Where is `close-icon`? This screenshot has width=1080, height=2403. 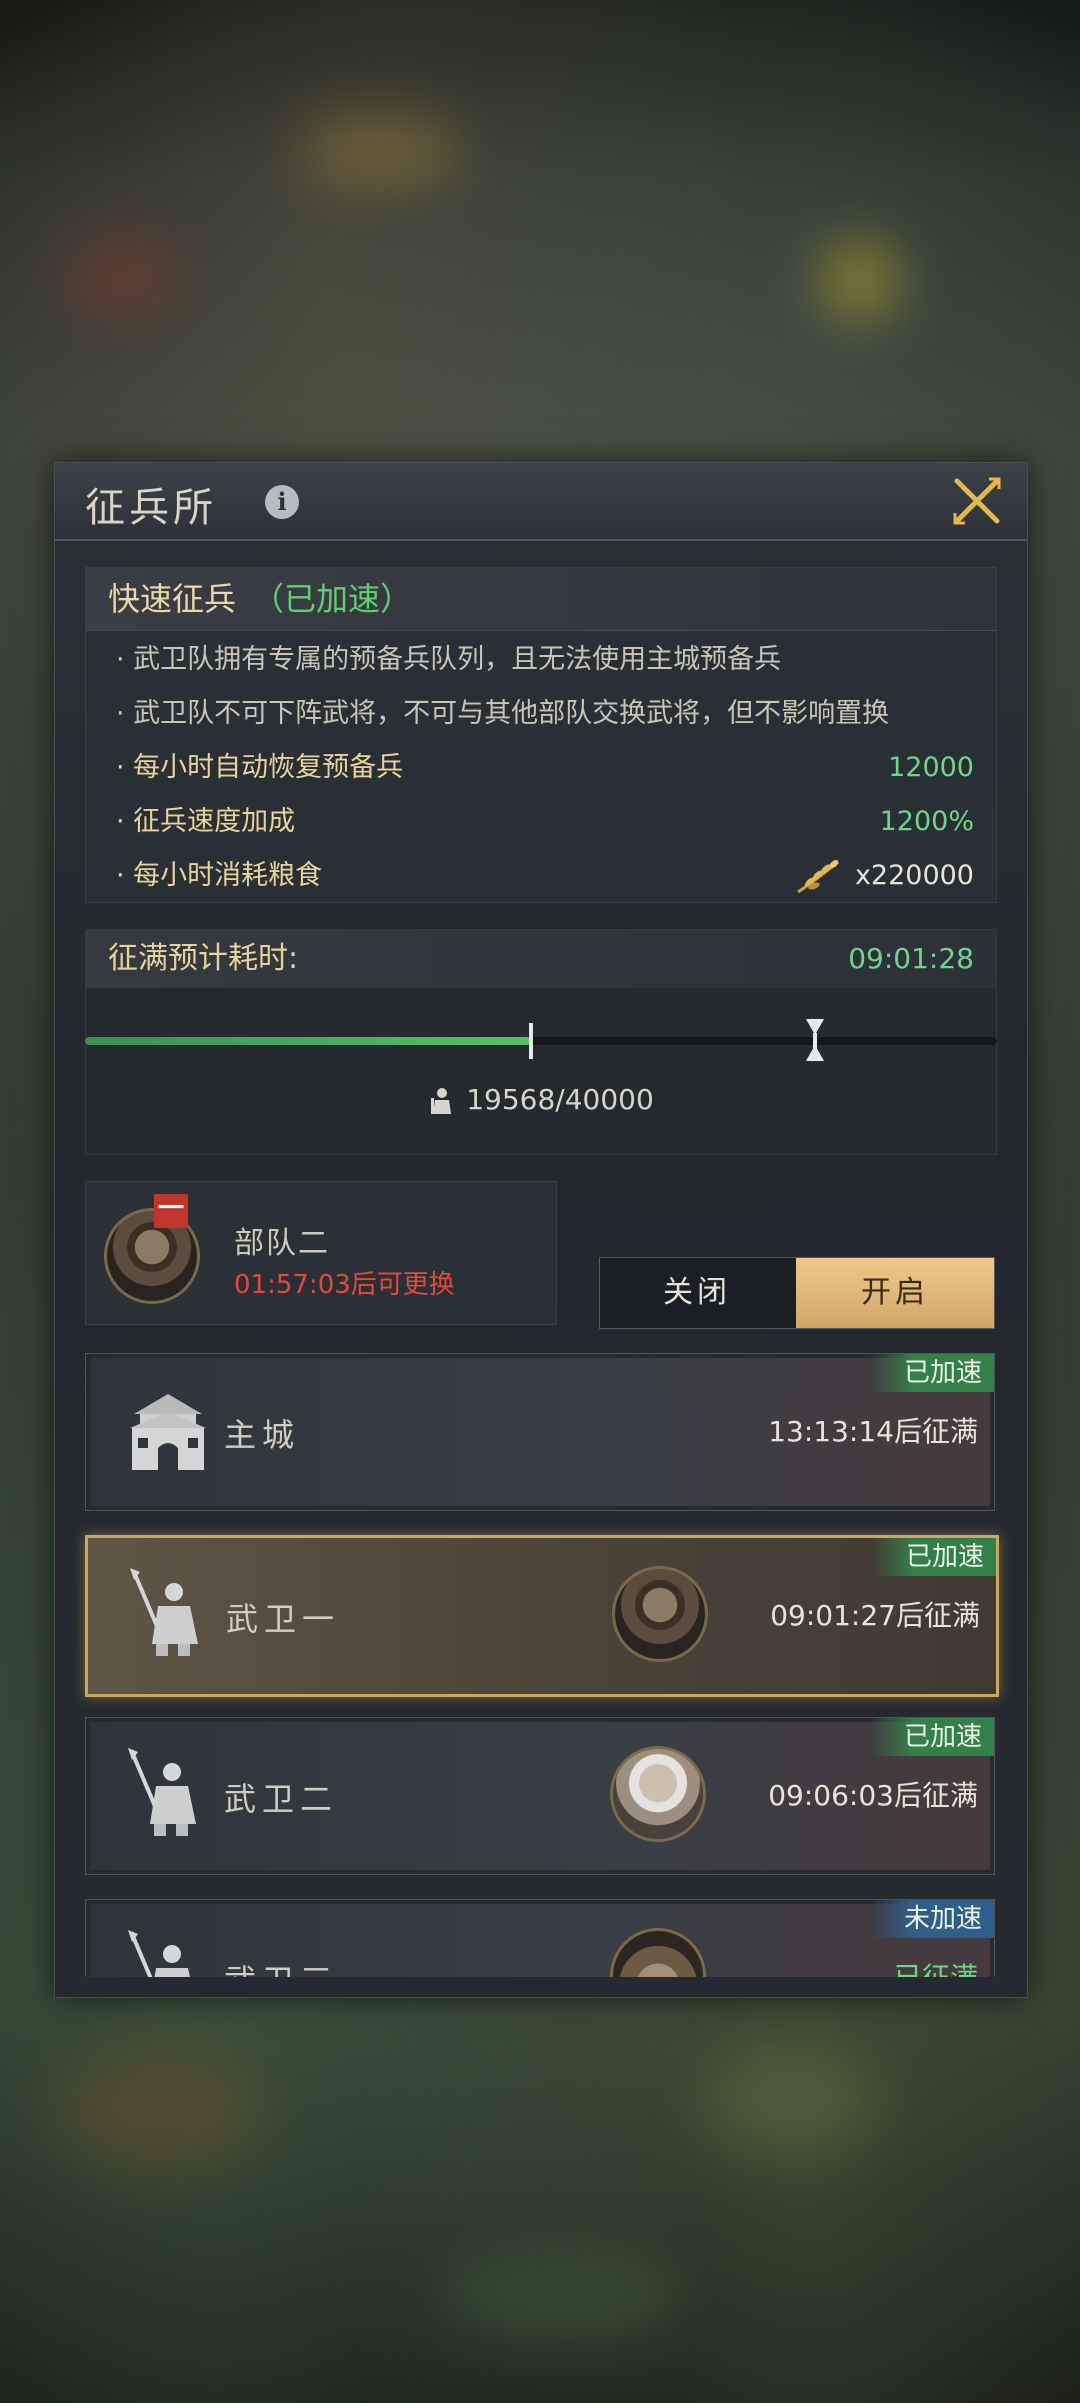 close-icon is located at coordinates (977, 501).